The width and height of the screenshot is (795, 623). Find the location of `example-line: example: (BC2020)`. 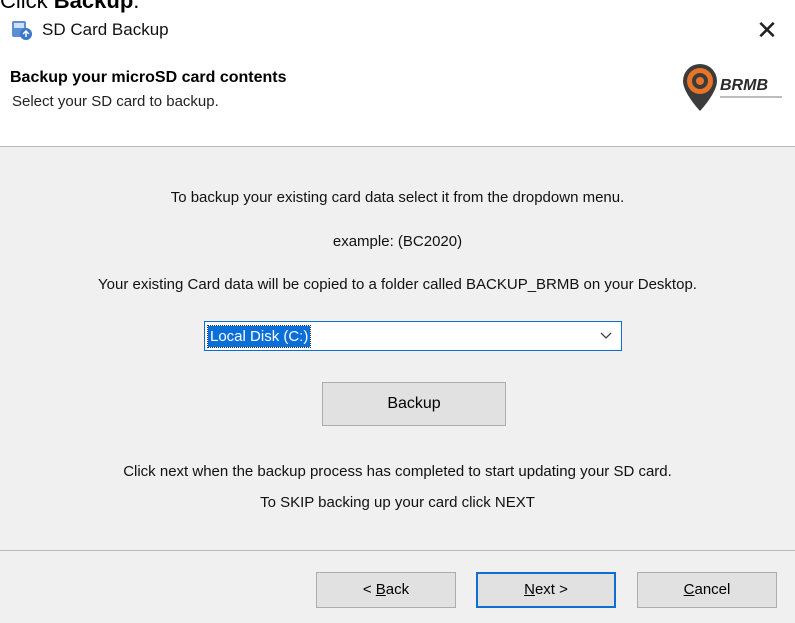

example-line: example: (BC2020) is located at coordinates (397, 241).